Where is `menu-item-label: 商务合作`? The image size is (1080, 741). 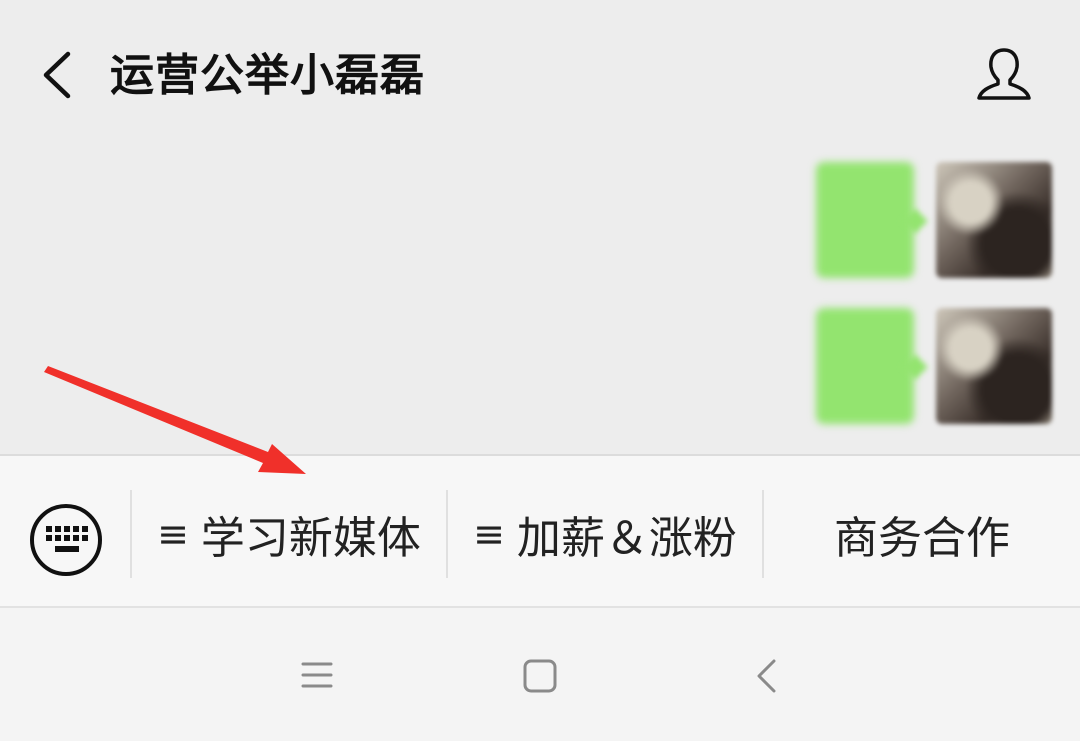 menu-item-label: 商务合作 is located at coordinates (922, 538).